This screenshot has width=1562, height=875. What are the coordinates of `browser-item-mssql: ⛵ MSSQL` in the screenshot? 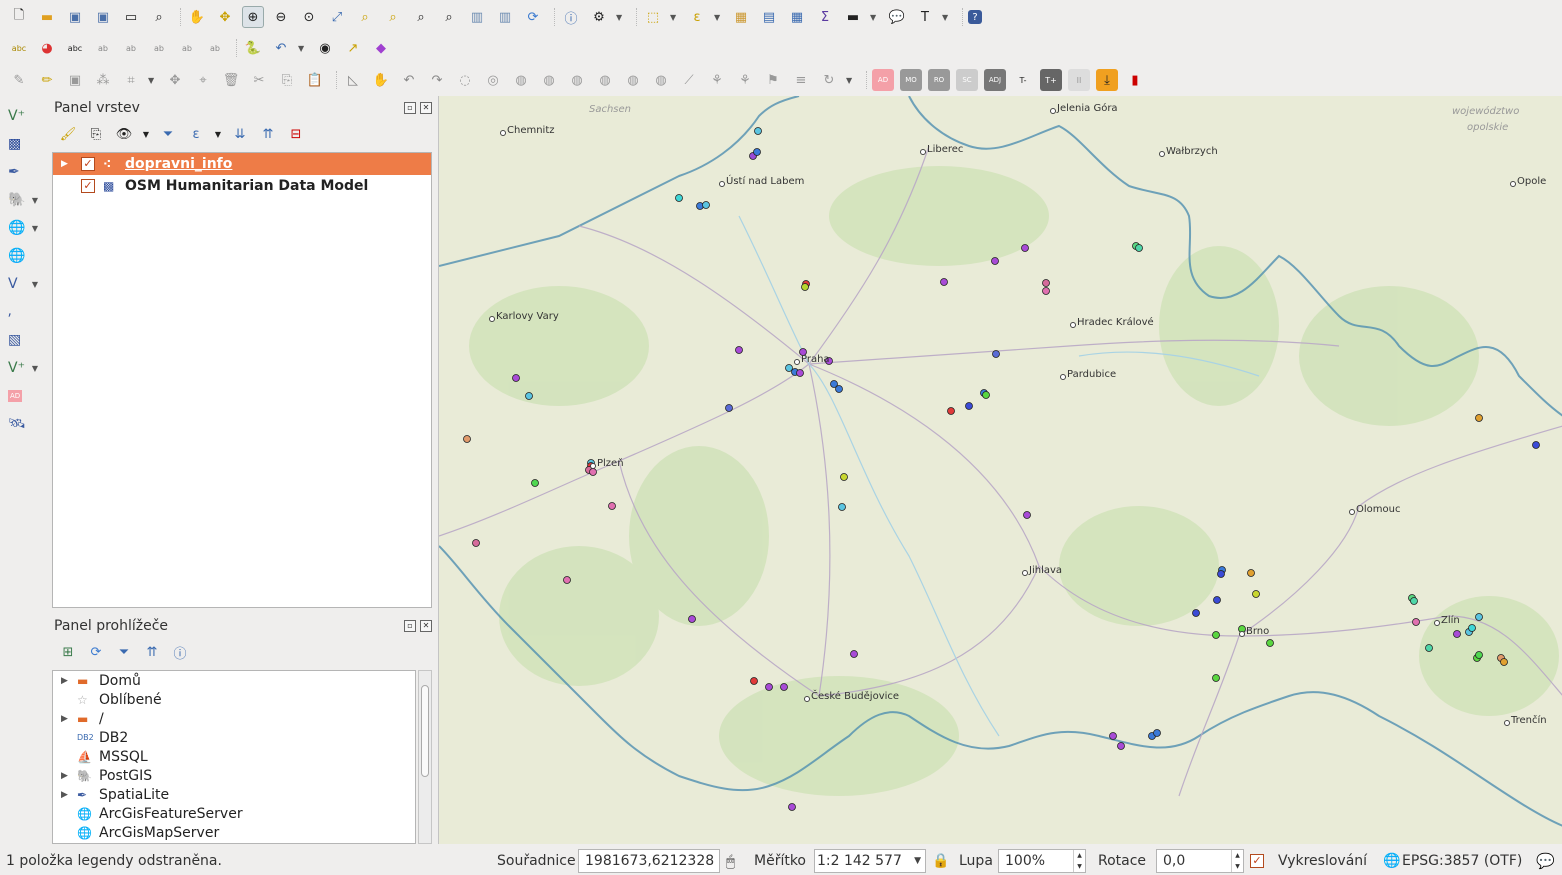 It's located at (234, 756).